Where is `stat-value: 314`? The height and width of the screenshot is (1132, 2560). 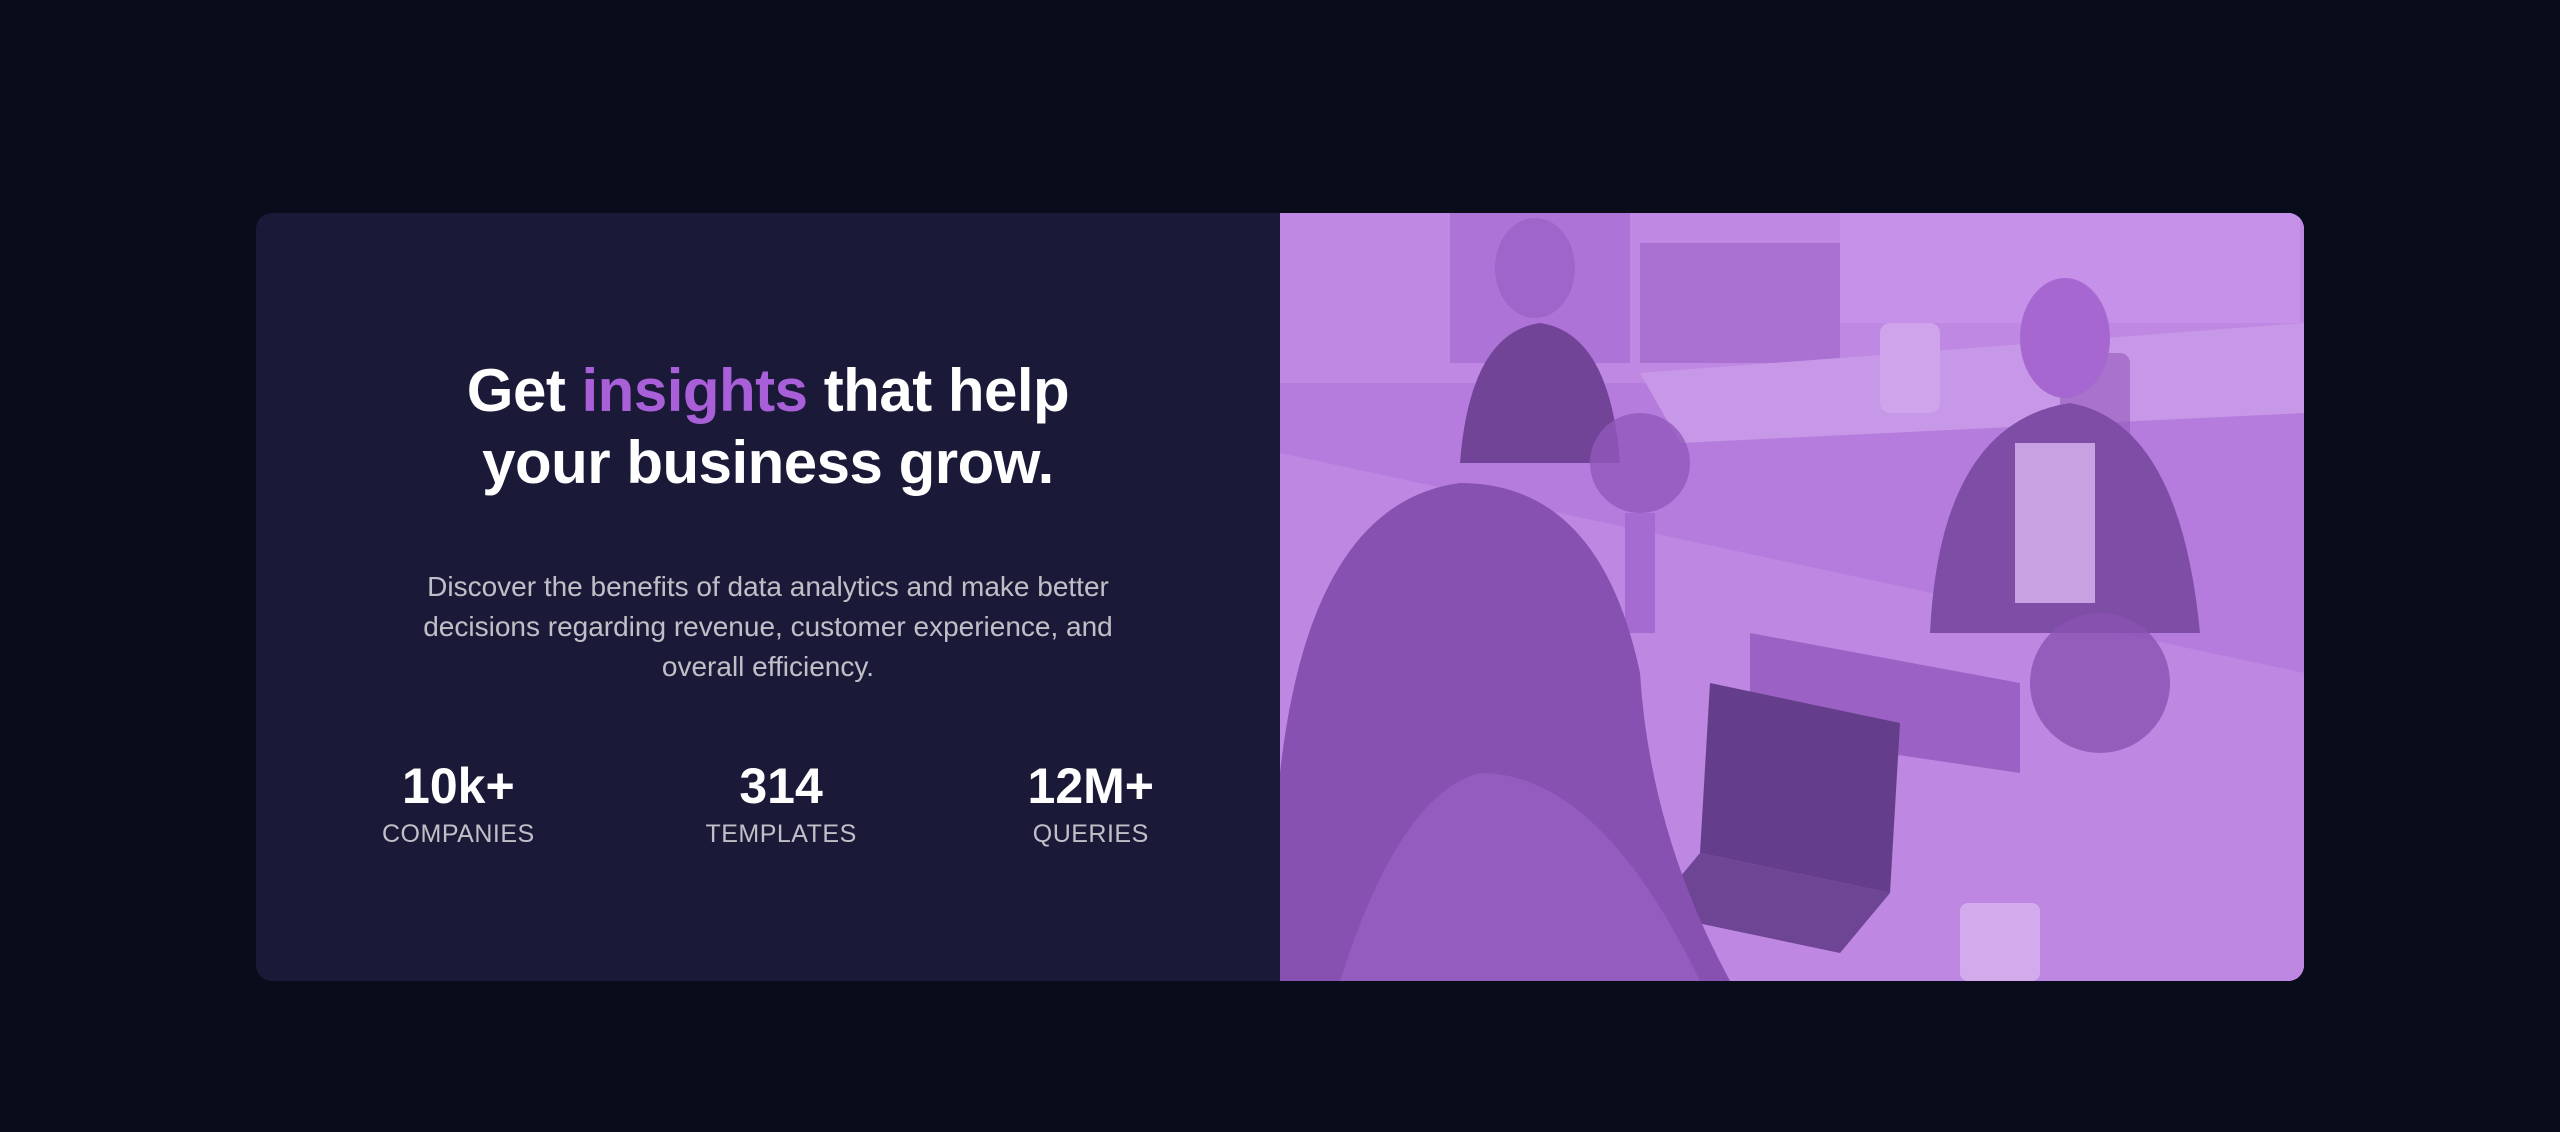 stat-value: 314 is located at coordinates (781, 786).